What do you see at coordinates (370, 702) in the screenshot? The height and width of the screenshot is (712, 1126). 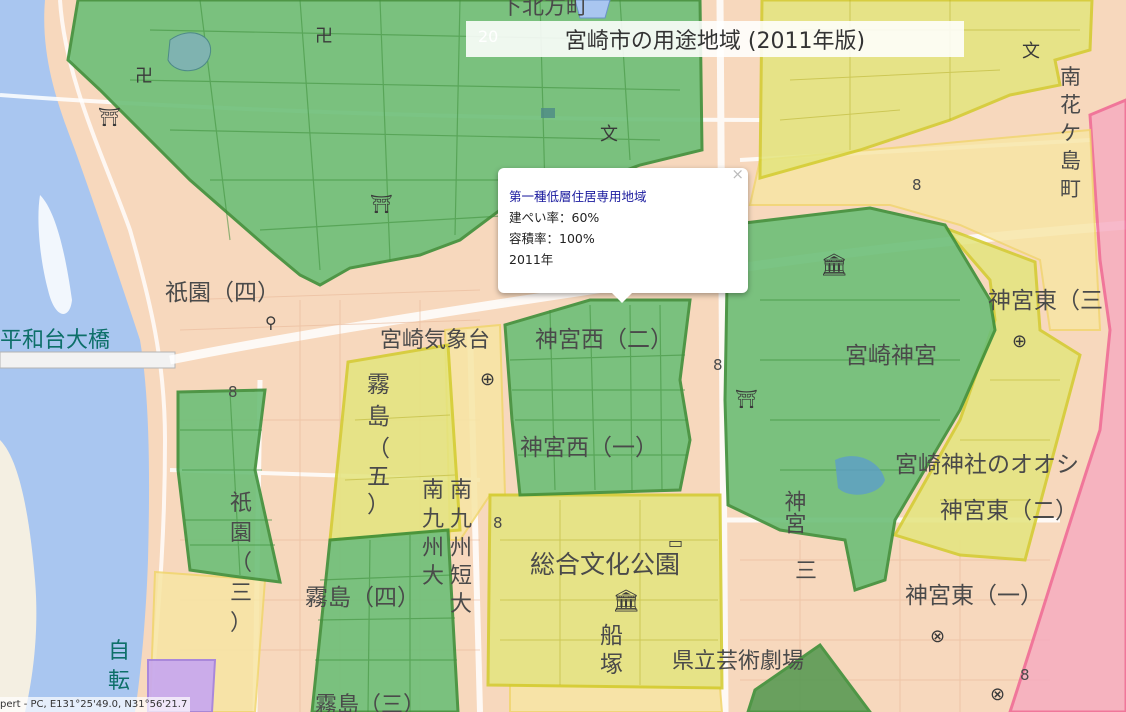 I see `label-kirishima3: 霧島（三）` at bounding box center [370, 702].